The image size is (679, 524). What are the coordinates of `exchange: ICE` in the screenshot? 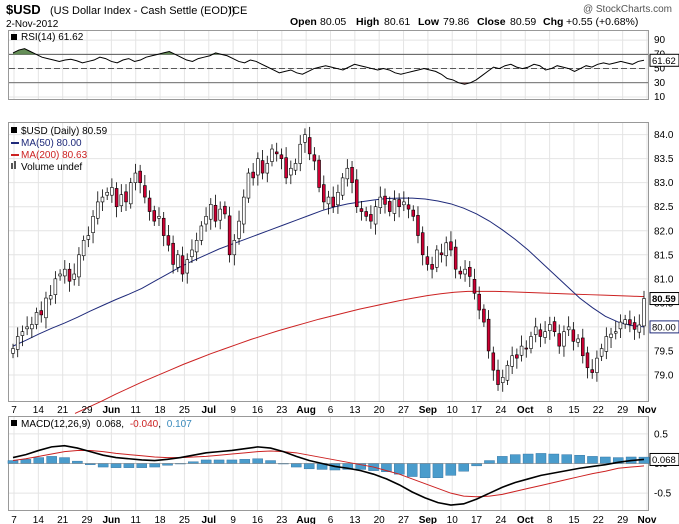 It's located at (238, 11).